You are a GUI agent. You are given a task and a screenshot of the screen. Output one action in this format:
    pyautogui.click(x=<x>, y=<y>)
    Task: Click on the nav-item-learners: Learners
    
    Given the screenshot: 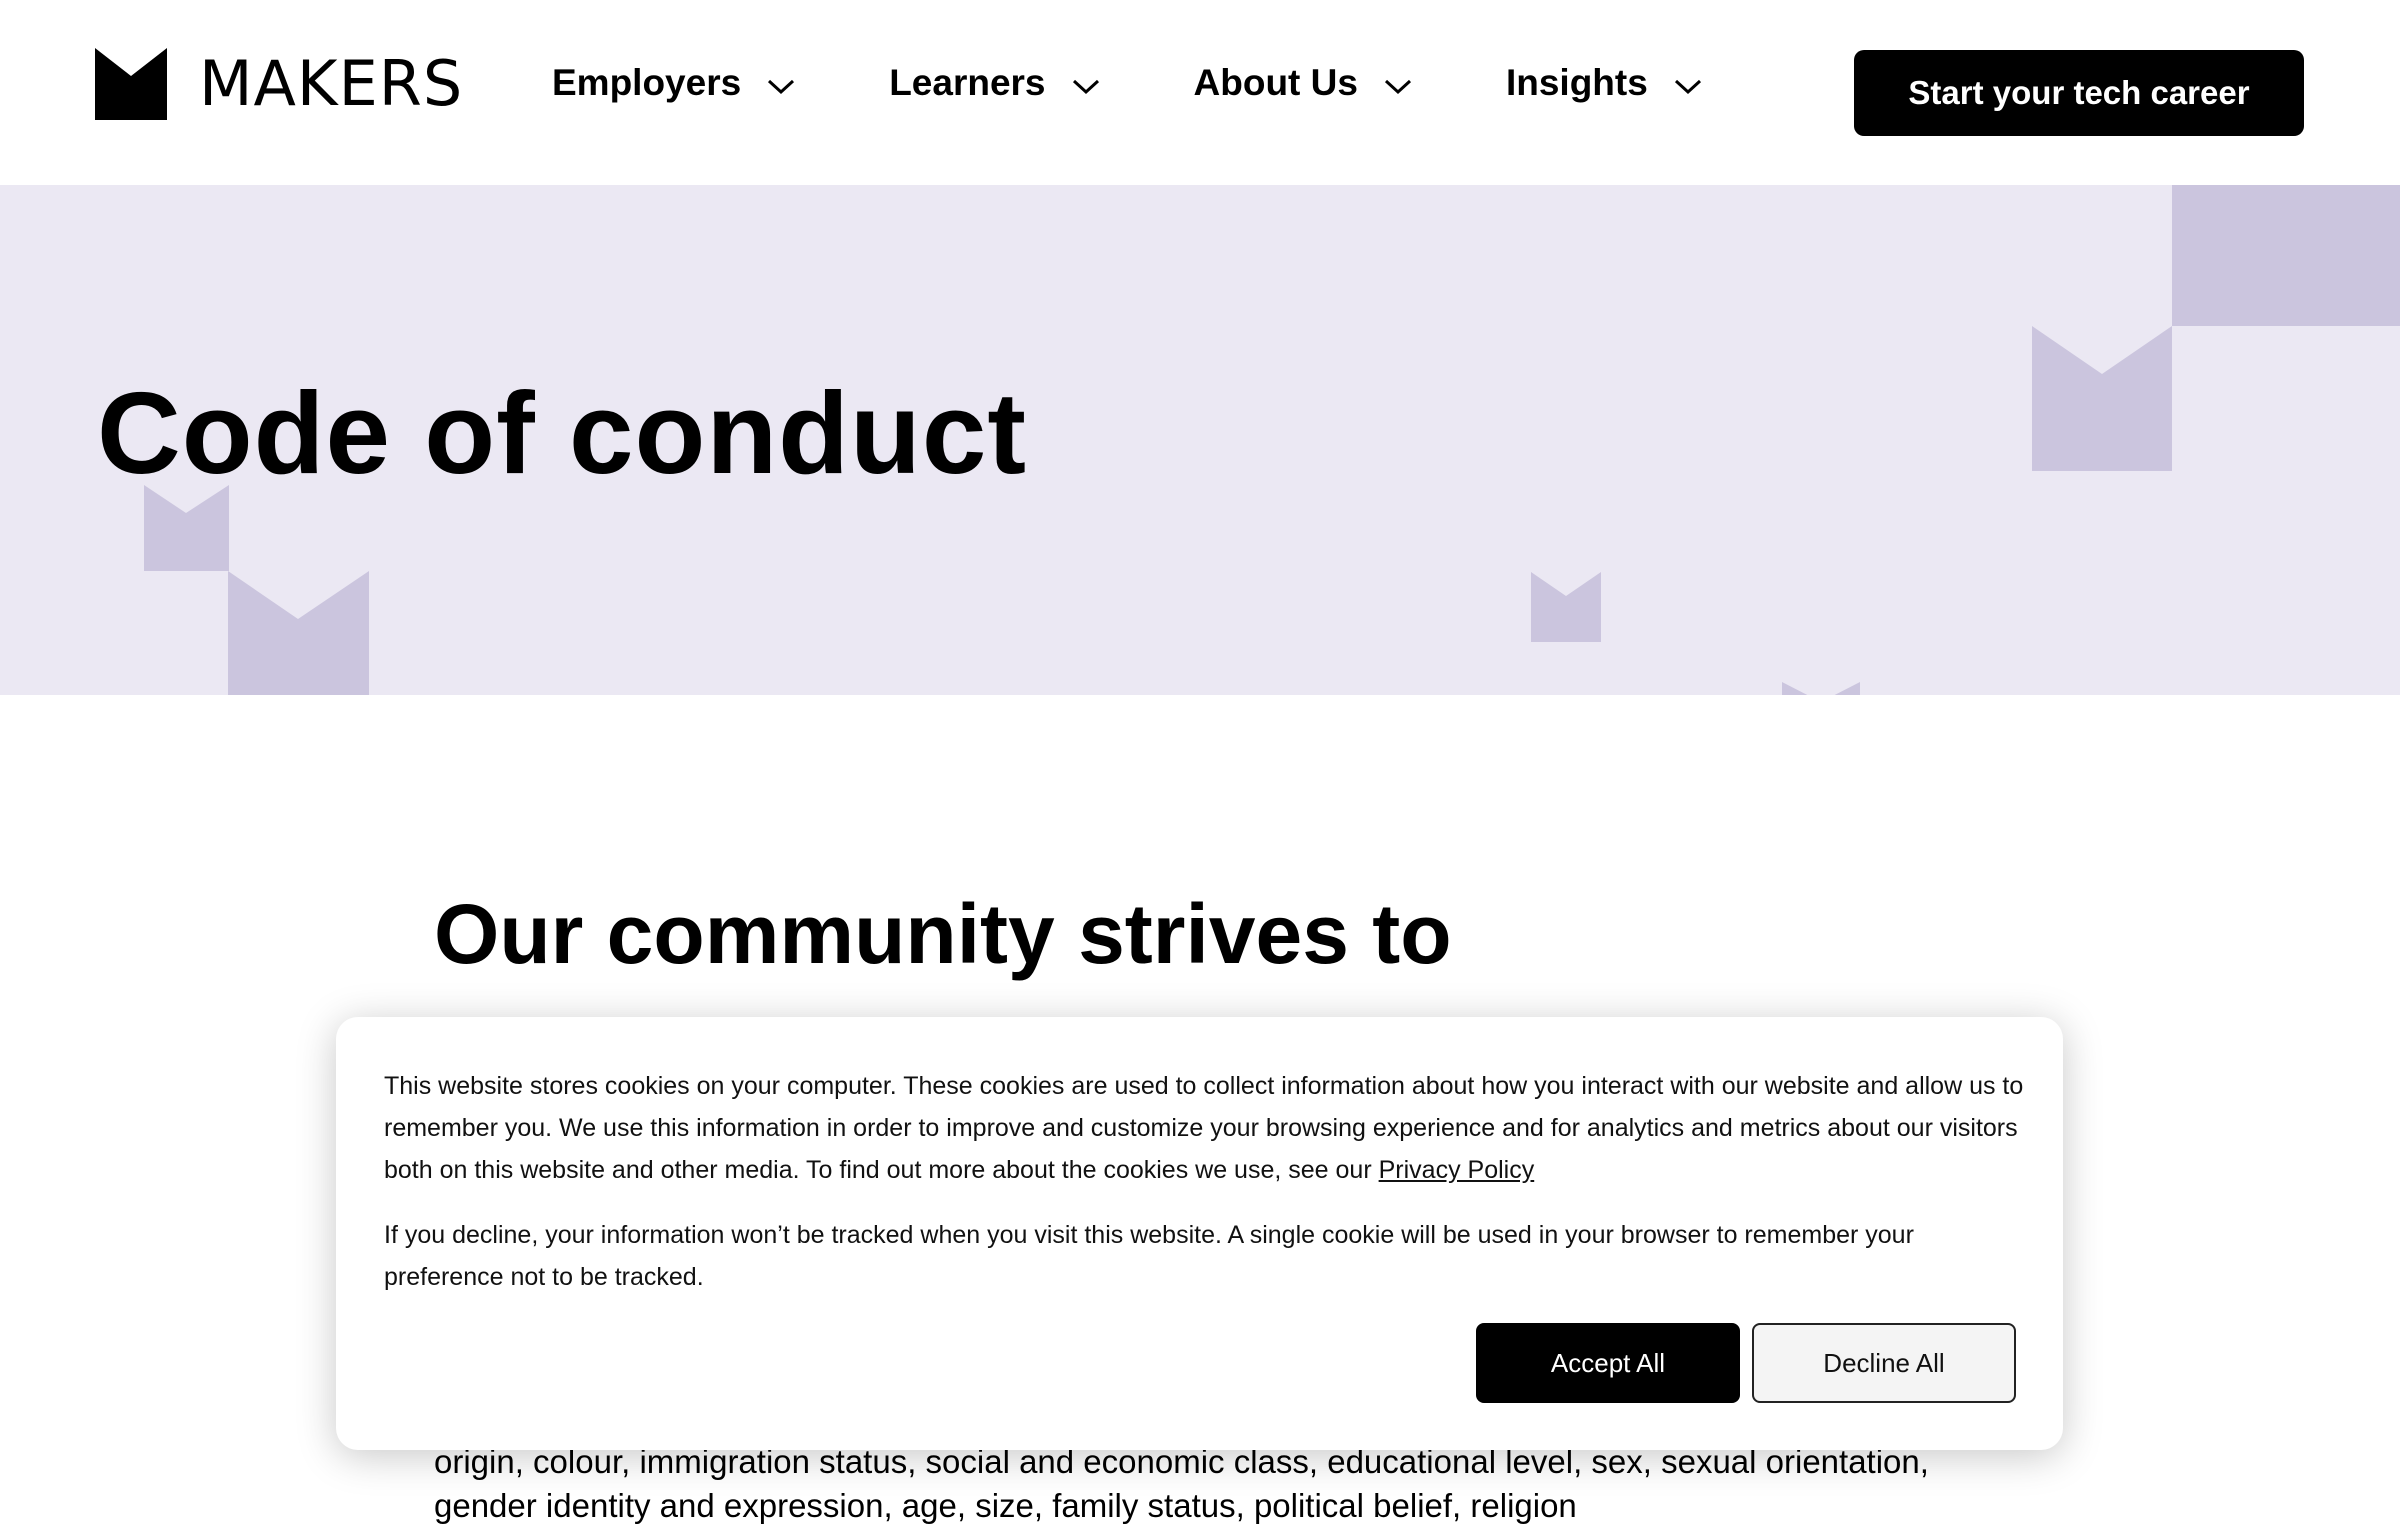 What is the action you would take?
    pyautogui.click(x=994, y=83)
    